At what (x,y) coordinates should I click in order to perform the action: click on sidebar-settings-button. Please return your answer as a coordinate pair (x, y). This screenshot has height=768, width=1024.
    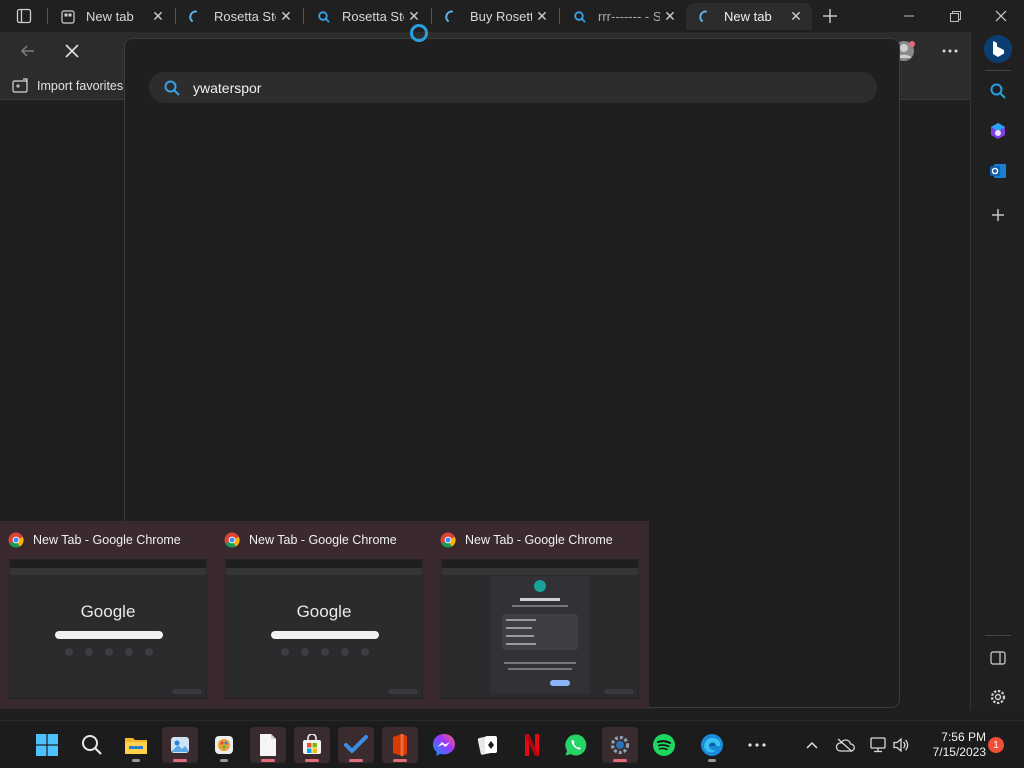
    Looking at the image, I should click on (998, 697).